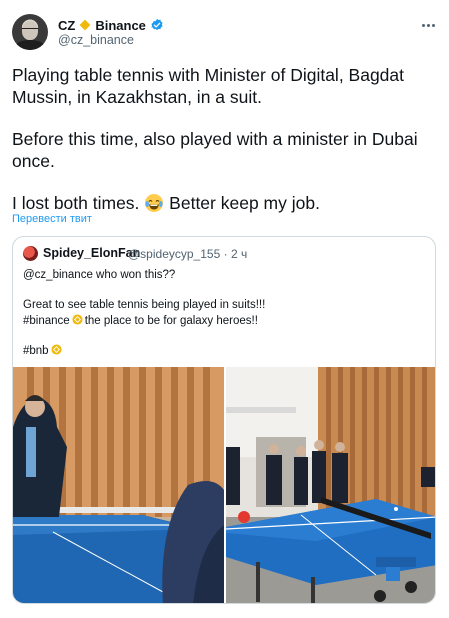 This screenshot has width=449, height=618. What do you see at coordinates (171, 321) in the screenshot?
I see `quoted-text-part: the place to be for galaxy heroes!!` at bounding box center [171, 321].